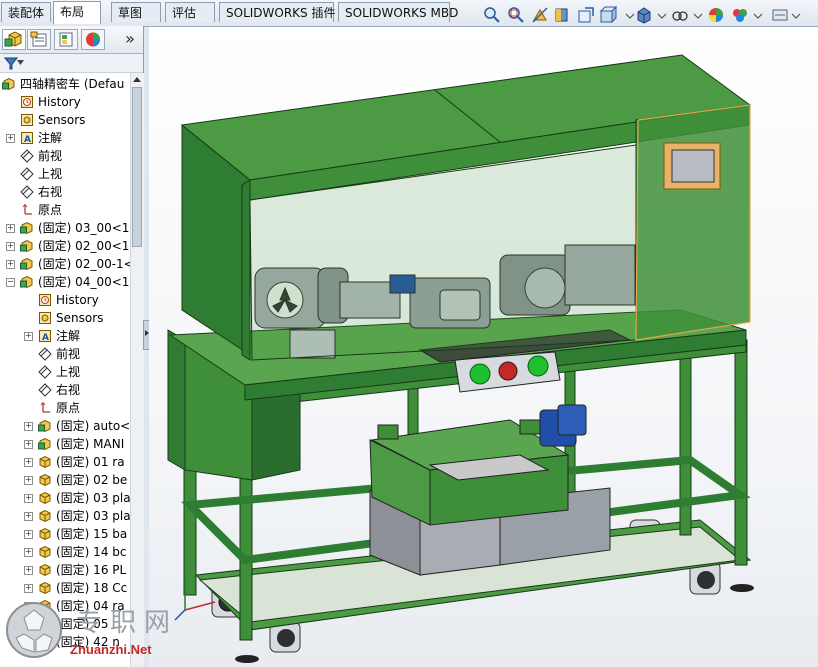  What do you see at coordinates (65, 552) in the screenshot?
I see `tree-item-25: + (固定) 14 bc` at bounding box center [65, 552].